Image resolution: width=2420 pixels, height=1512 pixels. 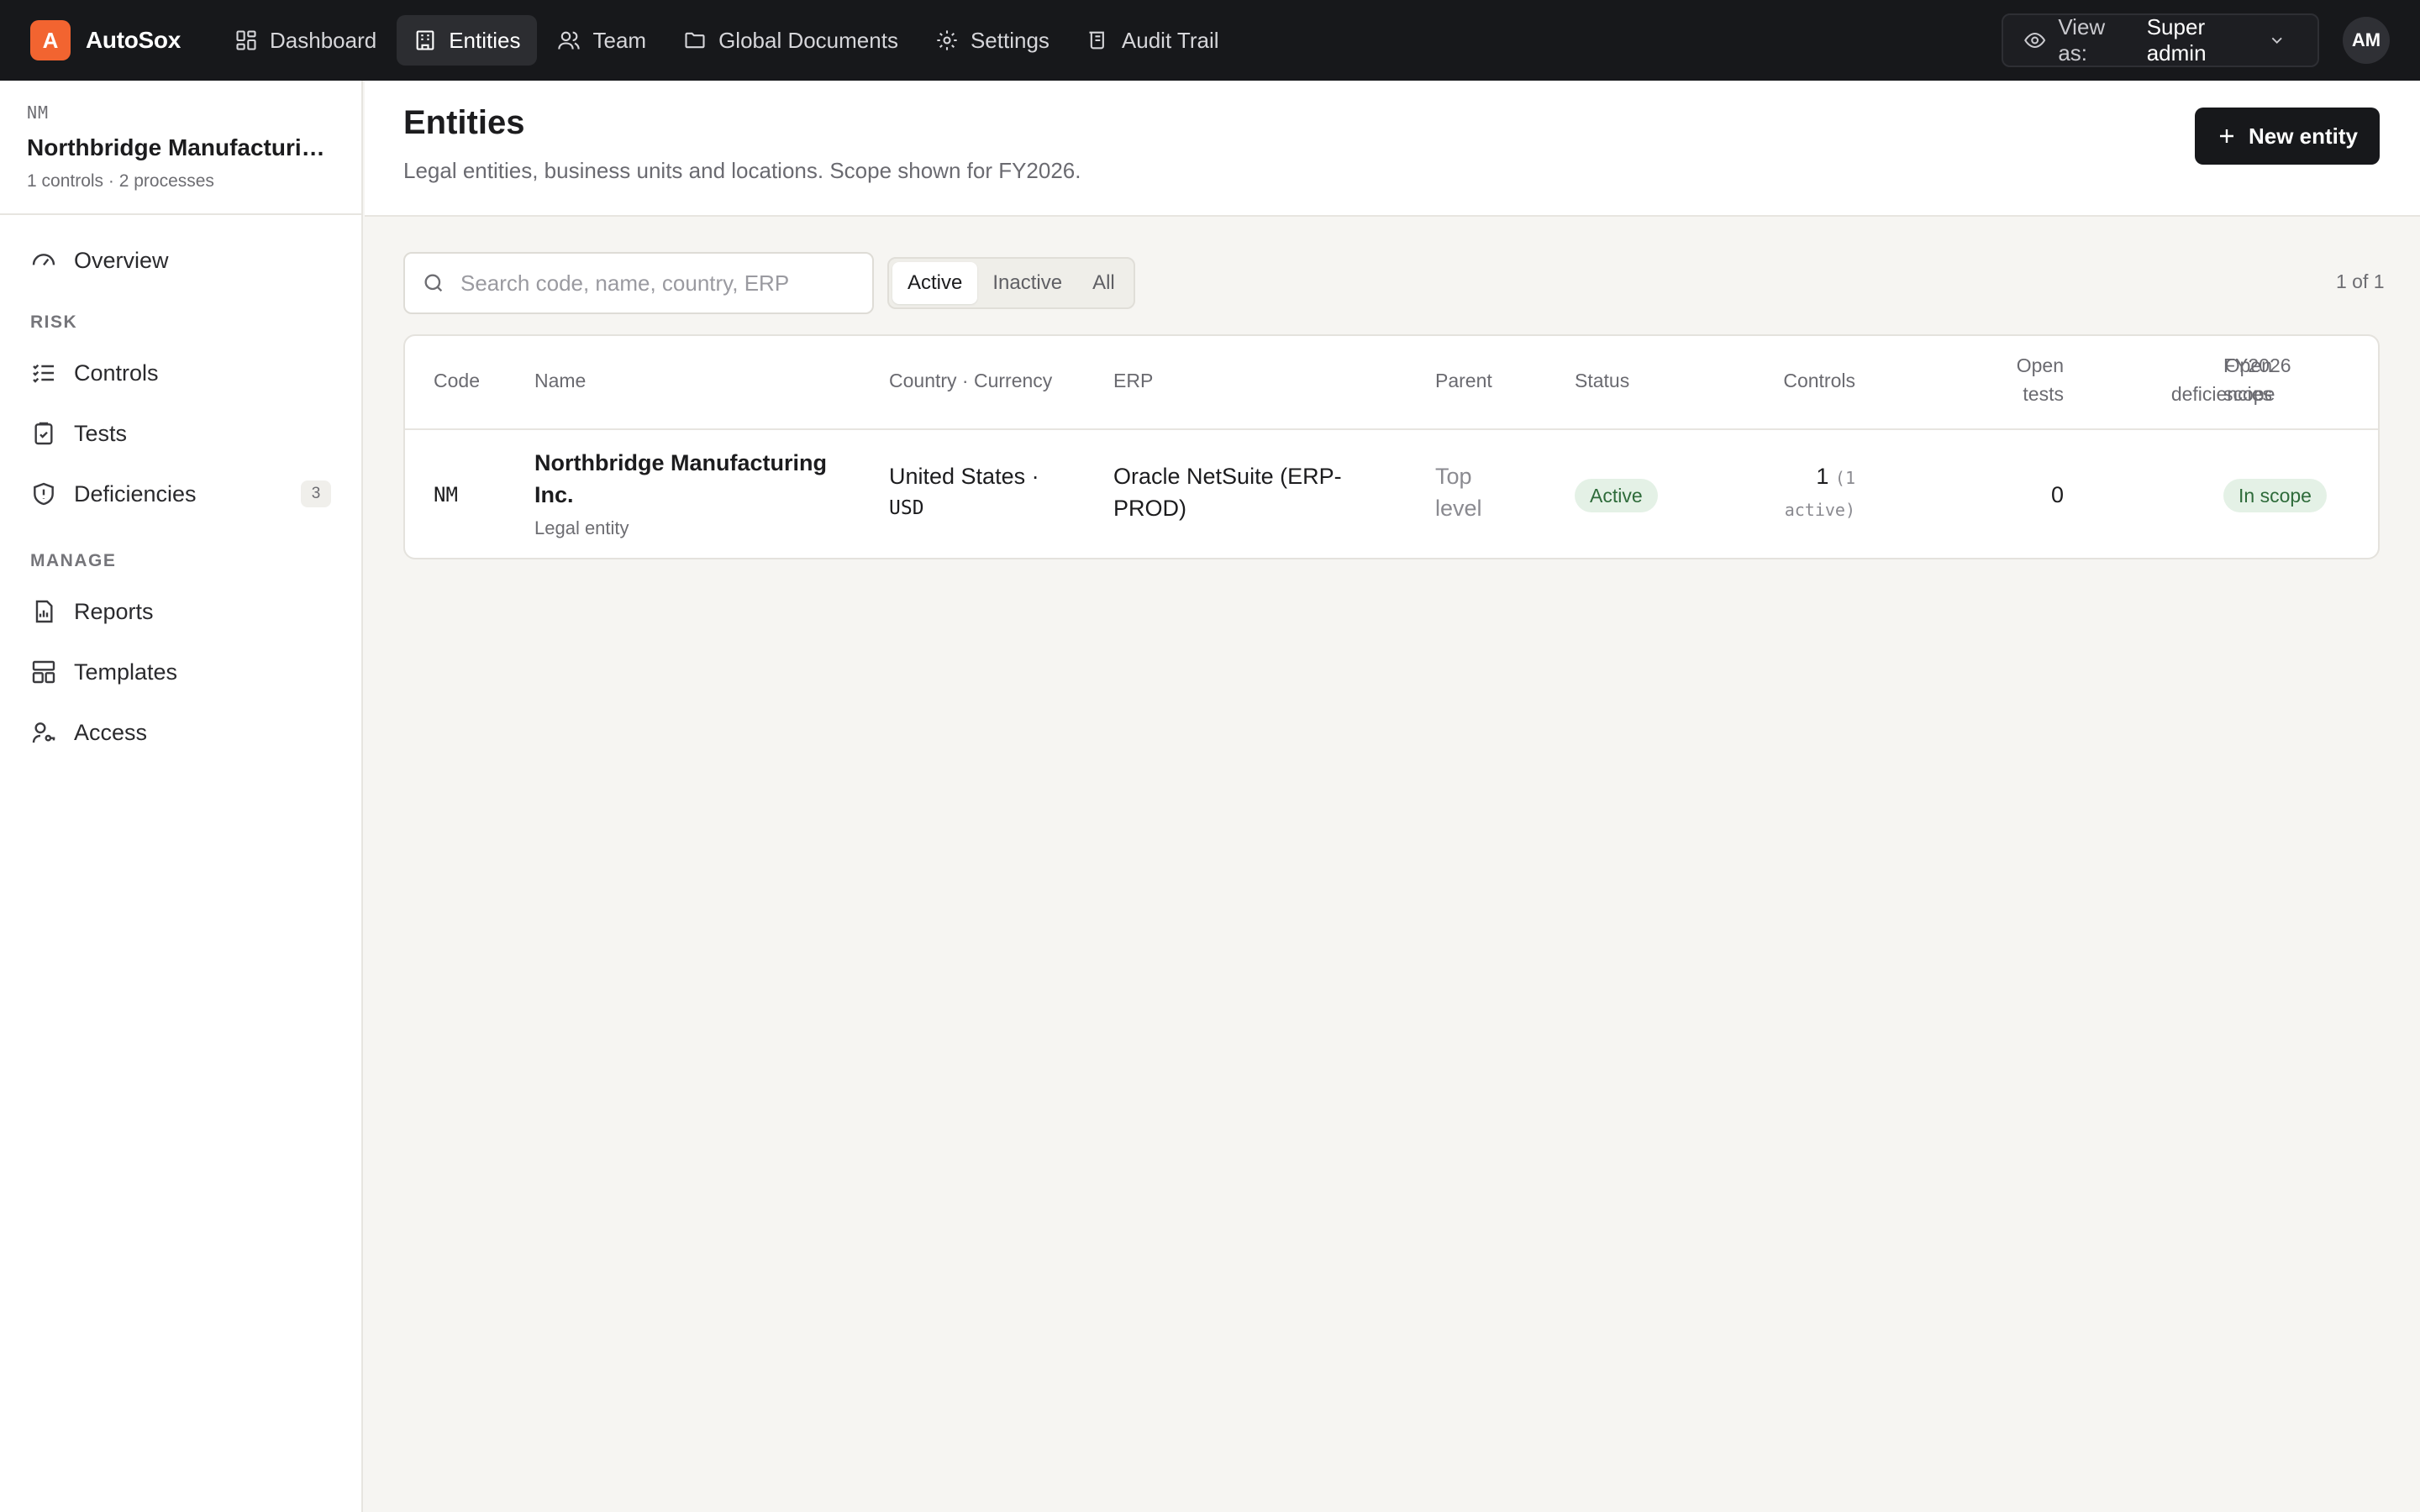 What do you see at coordinates (2257, 379) in the screenshot?
I see `col-scope: FY2026 scope` at bounding box center [2257, 379].